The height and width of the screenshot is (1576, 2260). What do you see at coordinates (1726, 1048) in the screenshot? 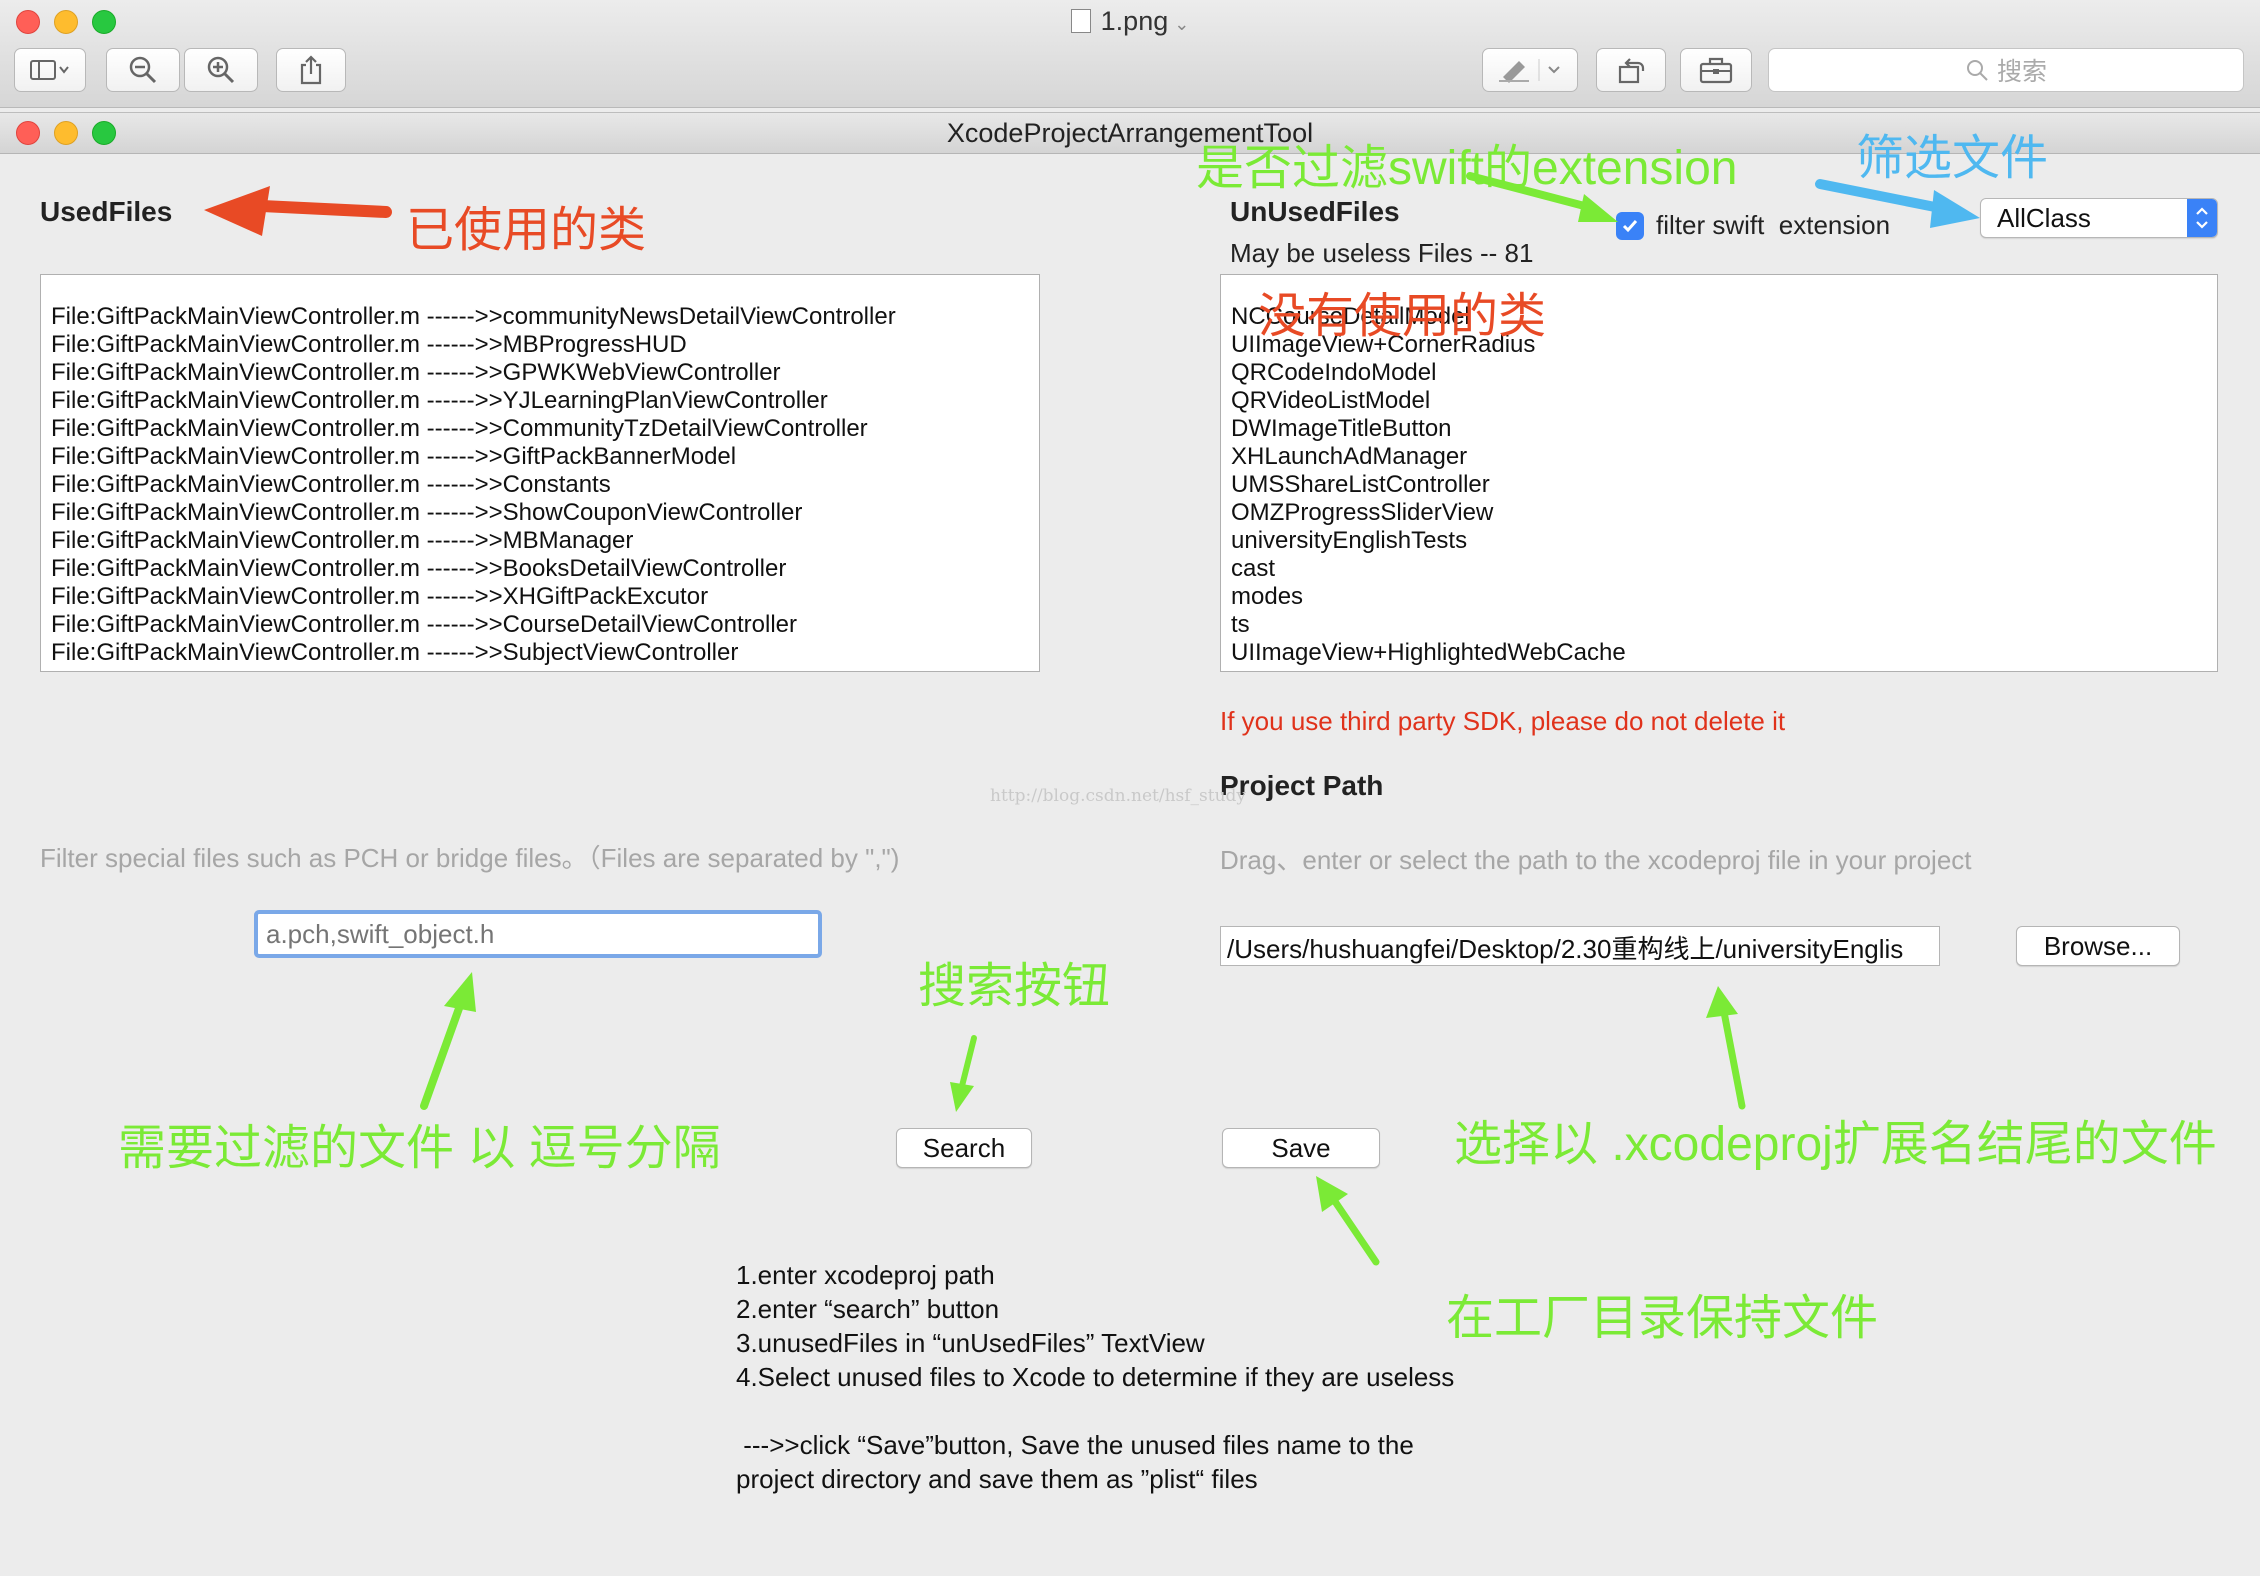
I see `green-arrow-path` at bounding box center [1726, 1048].